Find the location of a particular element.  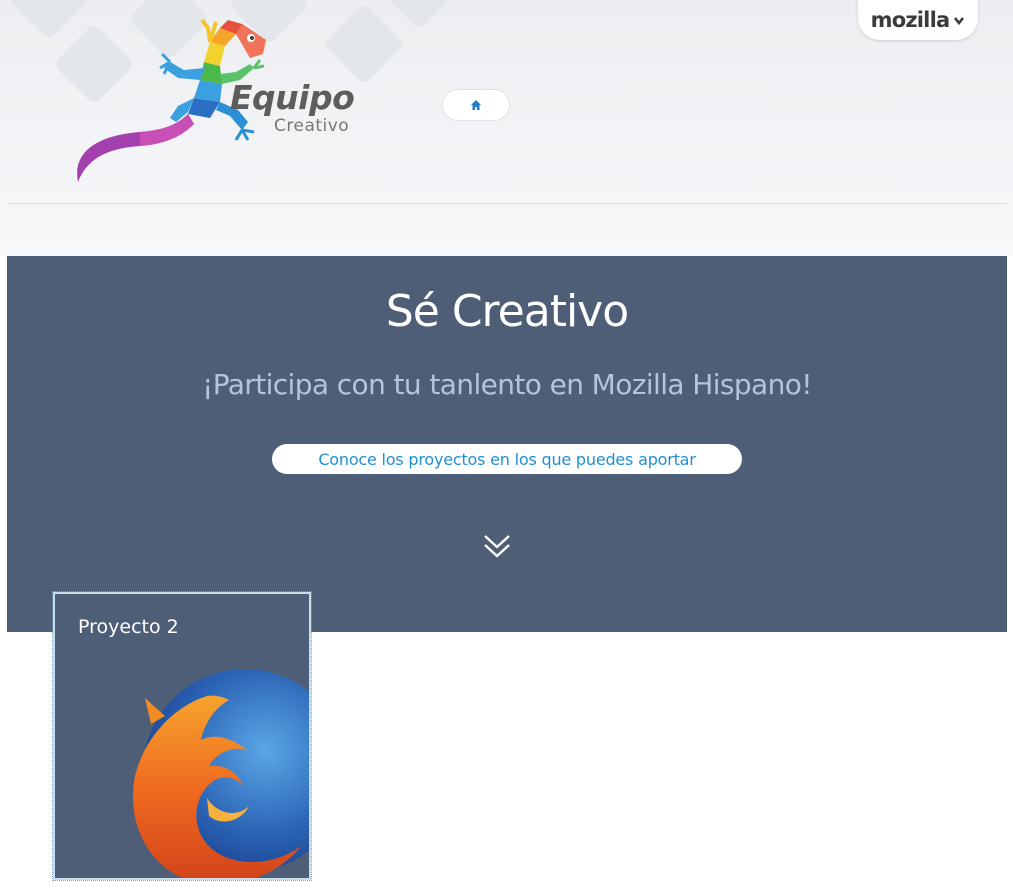

logo-subtitle: Creativo is located at coordinates (312, 126).